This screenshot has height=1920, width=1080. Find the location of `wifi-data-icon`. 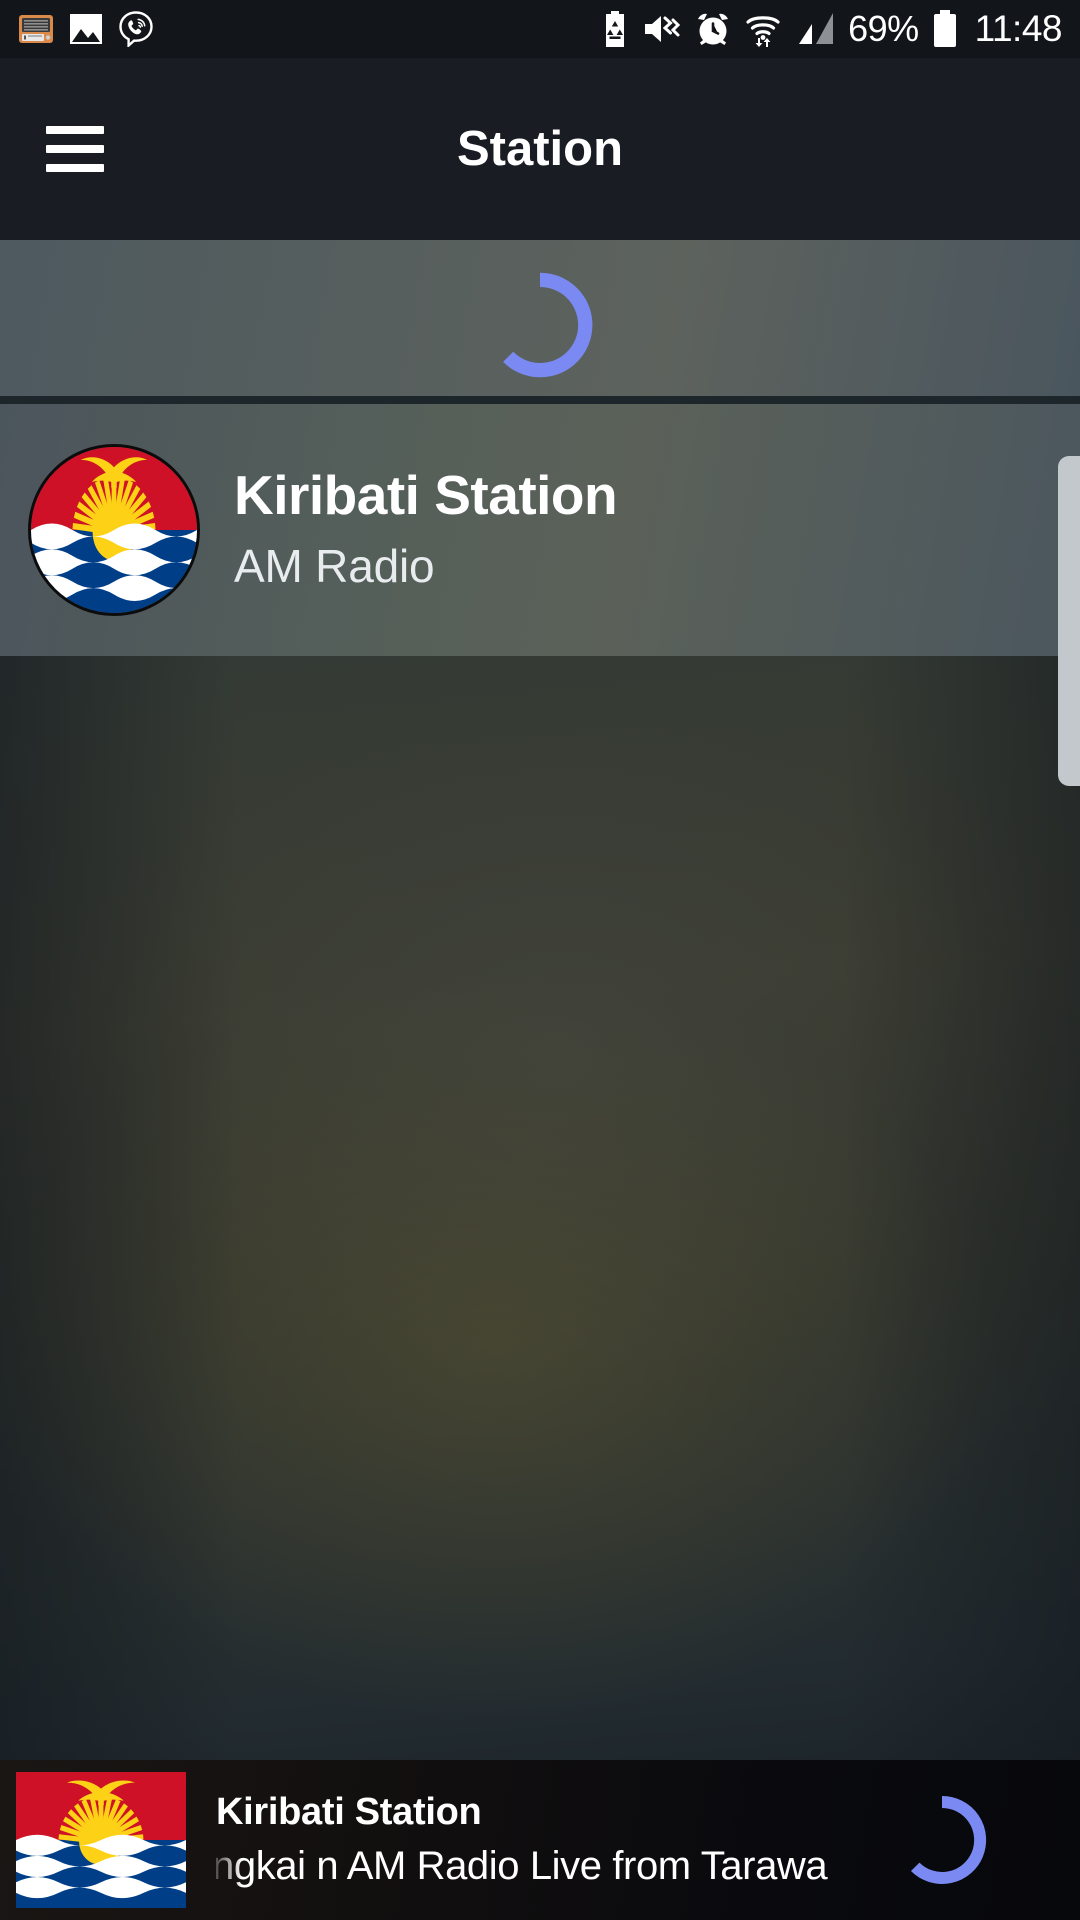

wifi-data-icon is located at coordinates (763, 31).